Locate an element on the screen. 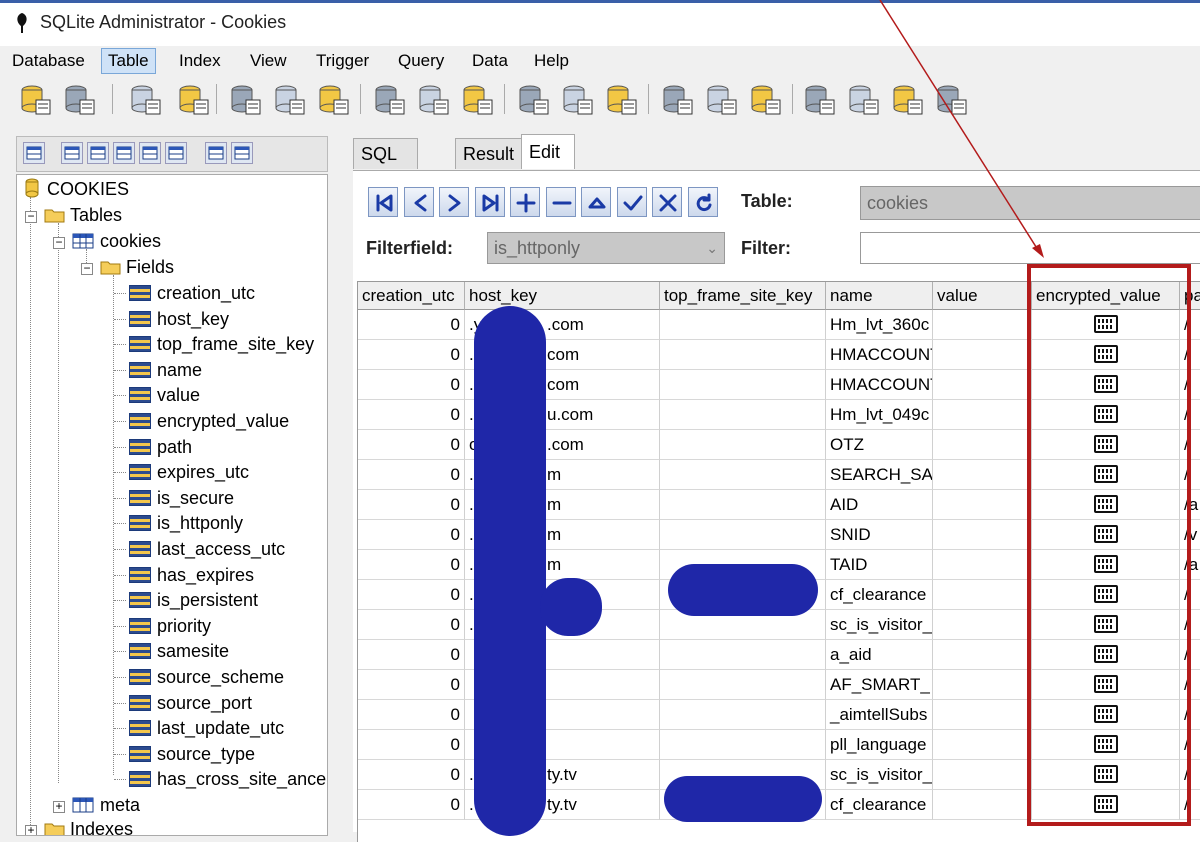  column-header-top-frame-site-key: top_frame_site_key is located at coordinates (743, 296).